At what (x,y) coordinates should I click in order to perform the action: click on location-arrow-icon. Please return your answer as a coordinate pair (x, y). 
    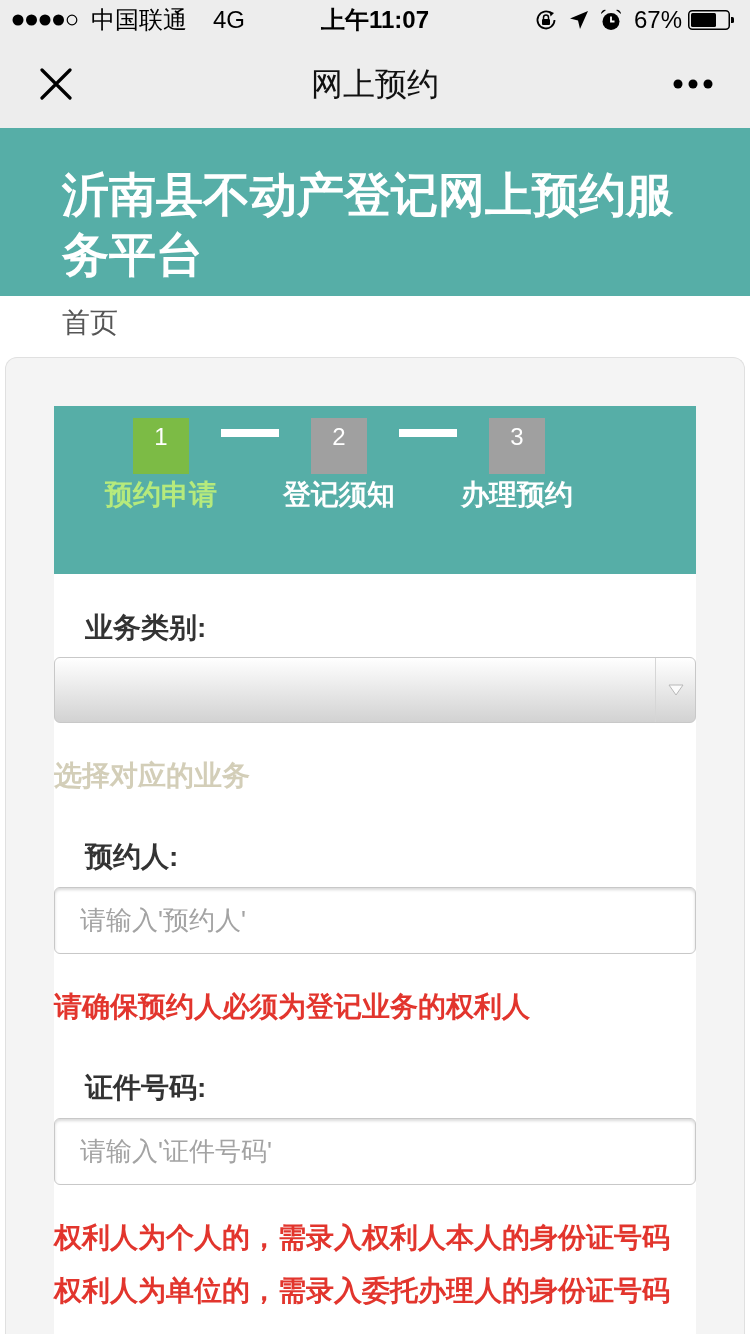
    Looking at the image, I should click on (578, 20).